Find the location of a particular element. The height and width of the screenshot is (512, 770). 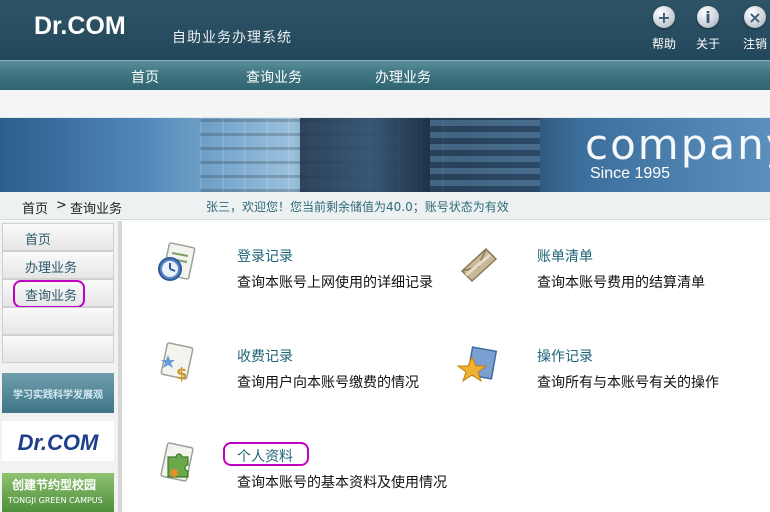

nav-spacer is located at coordinates (385, 104).